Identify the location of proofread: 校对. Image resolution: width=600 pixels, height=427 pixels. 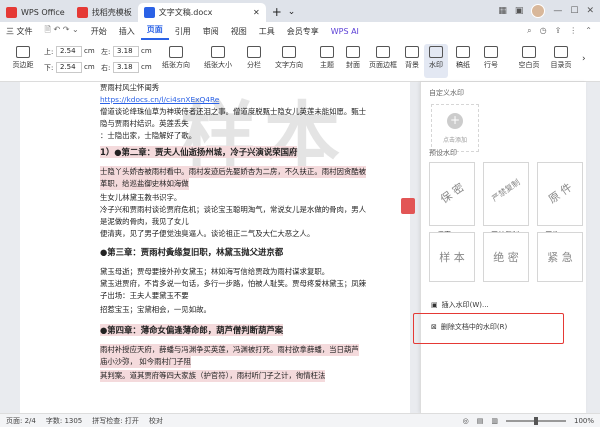
(156, 421).